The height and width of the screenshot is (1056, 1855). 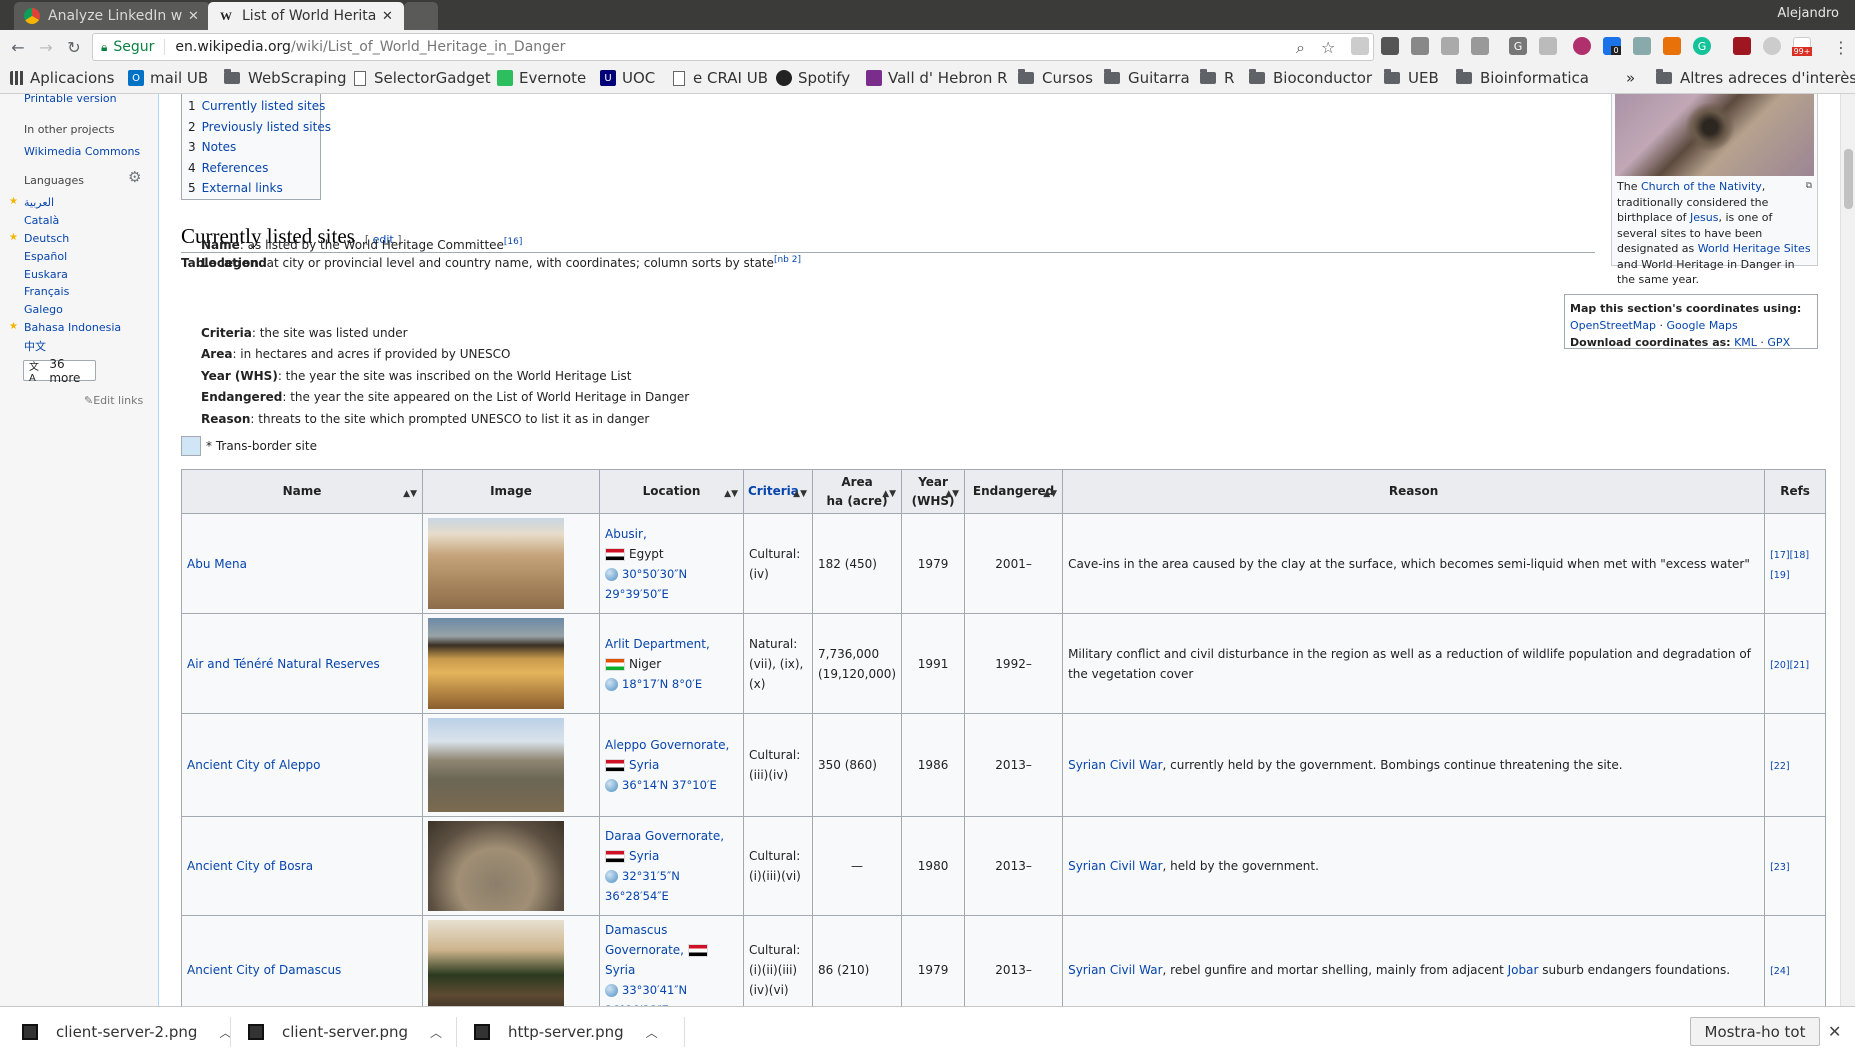 What do you see at coordinates (46, 274) in the screenshot?
I see `lang-euskara: Euskara` at bounding box center [46, 274].